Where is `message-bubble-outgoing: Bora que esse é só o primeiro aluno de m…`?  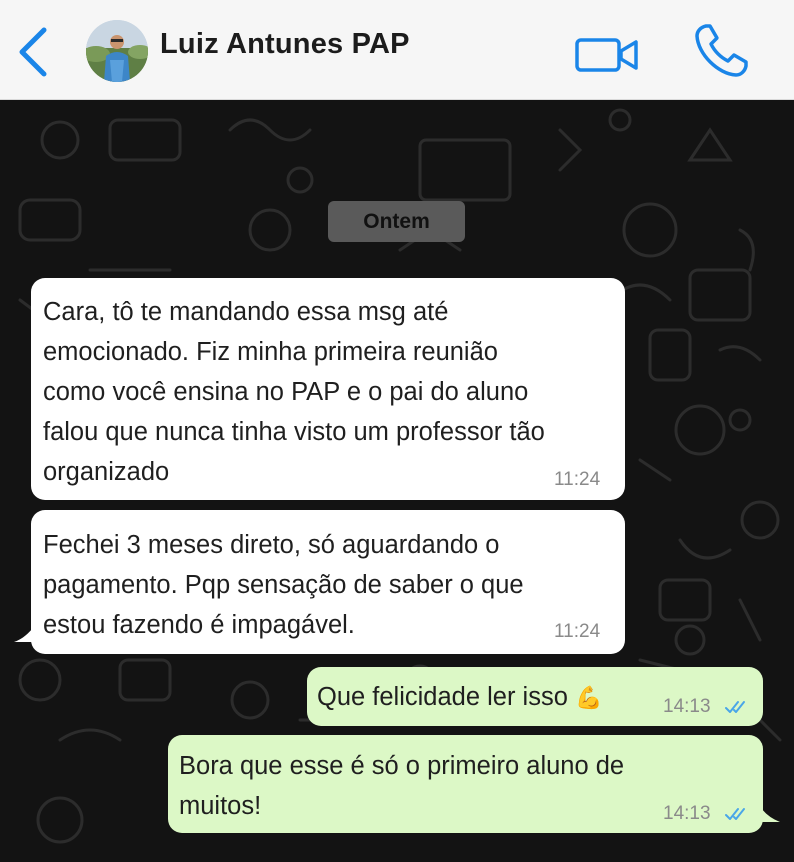 message-bubble-outgoing: Bora que esse é só o primeiro aluno de m… is located at coordinates (465, 784).